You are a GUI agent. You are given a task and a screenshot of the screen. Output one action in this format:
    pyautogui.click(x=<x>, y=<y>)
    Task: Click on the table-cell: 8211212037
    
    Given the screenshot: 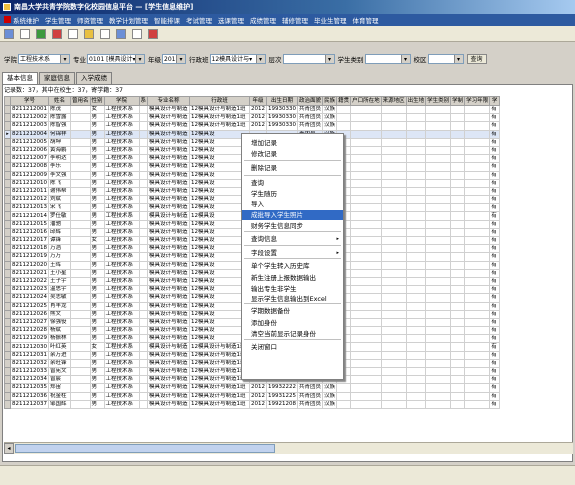 What is the action you would take?
    pyautogui.click(x=29, y=404)
    